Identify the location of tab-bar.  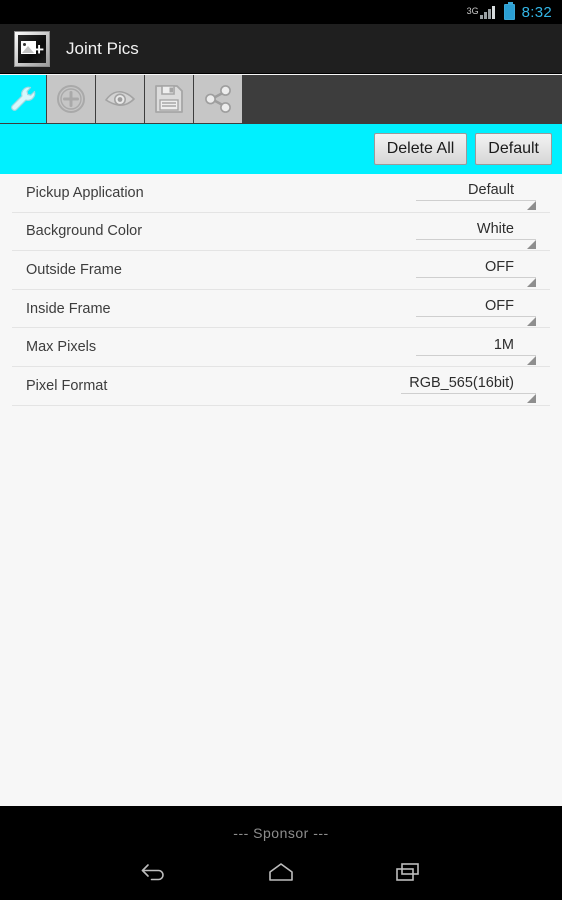
(281, 99).